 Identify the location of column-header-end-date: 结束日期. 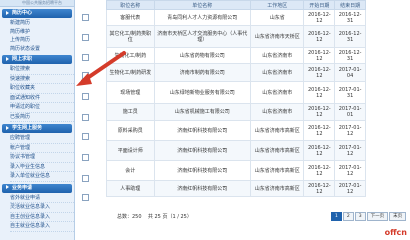
(350, 5).